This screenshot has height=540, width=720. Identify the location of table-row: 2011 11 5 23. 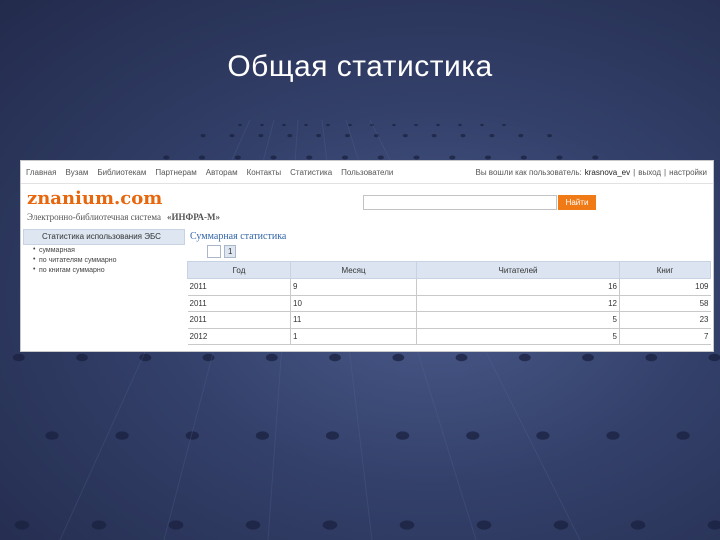
(449, 320).